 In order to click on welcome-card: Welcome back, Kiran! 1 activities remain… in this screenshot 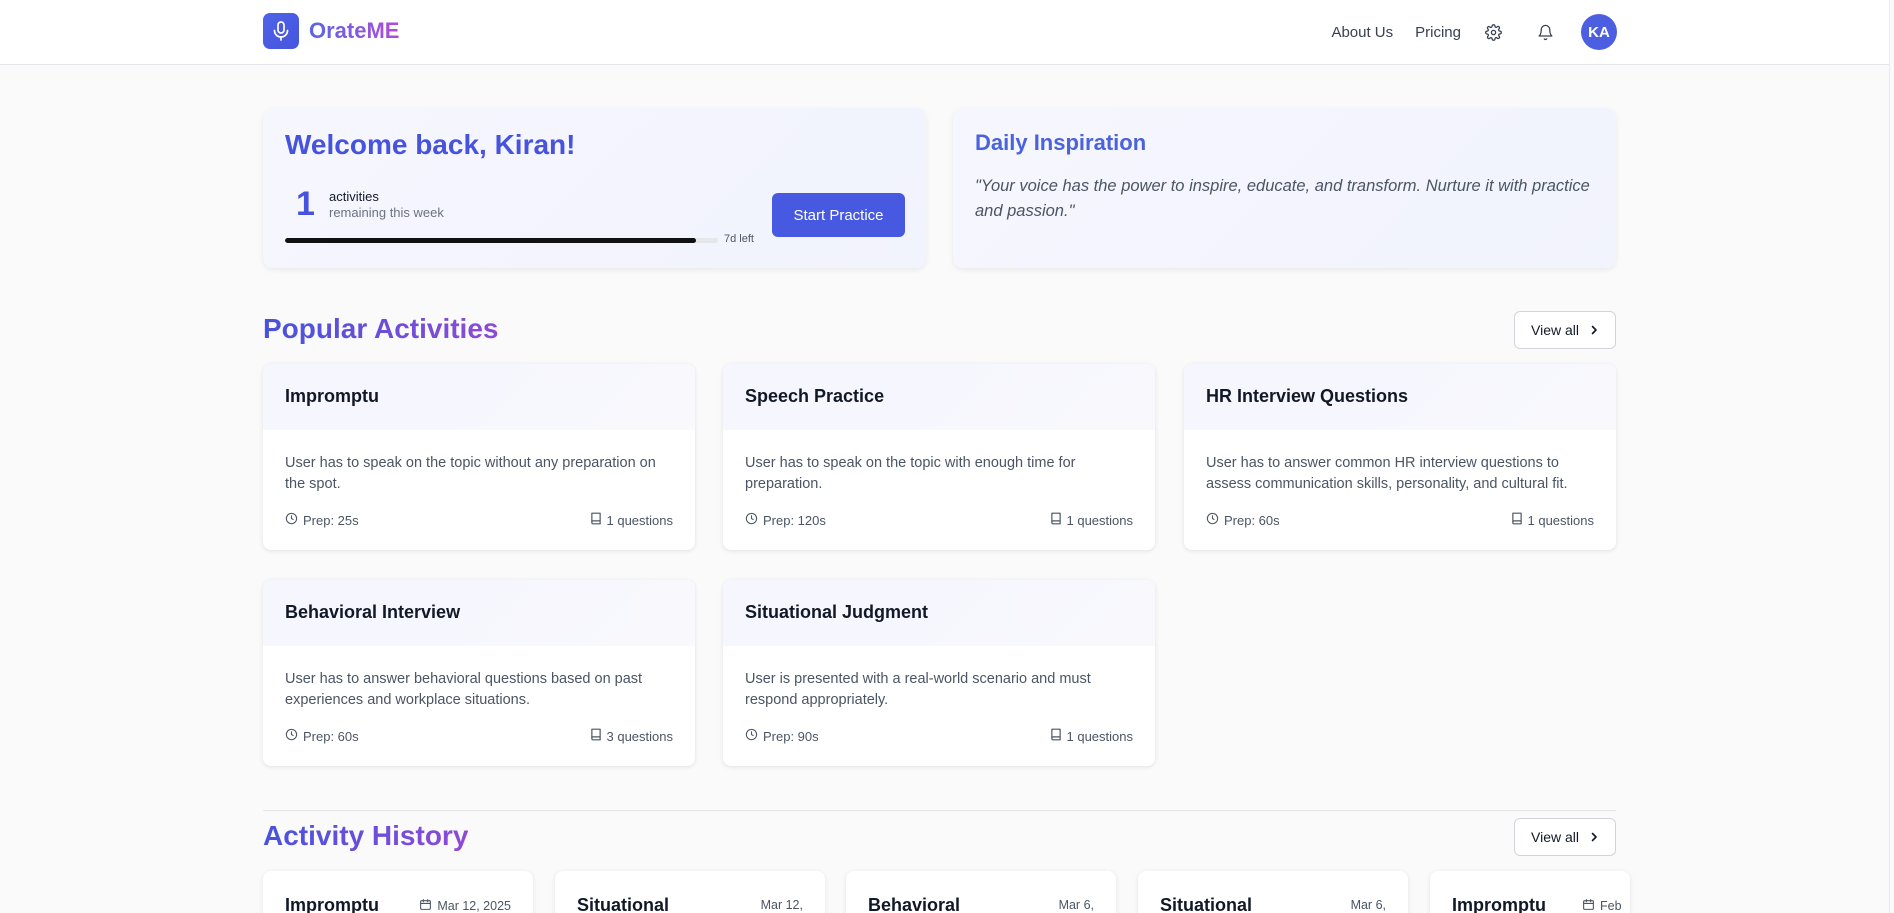, I will do `click(594, 188)`.